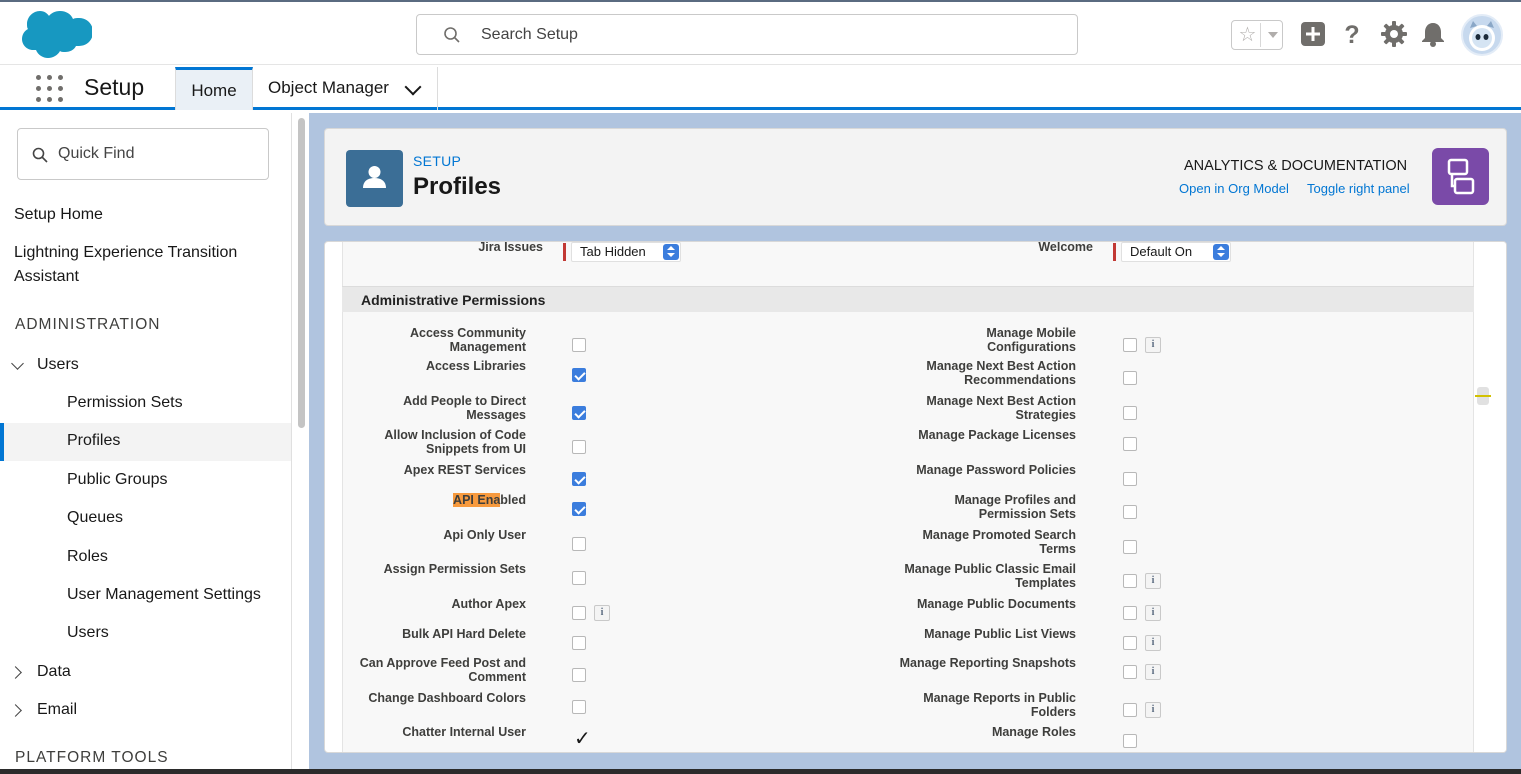 The image size is (1521, 774). What do you see at coordinates (374, 178) in the screenshot?
I see `profile-icon` at bounding box center [374, 178].